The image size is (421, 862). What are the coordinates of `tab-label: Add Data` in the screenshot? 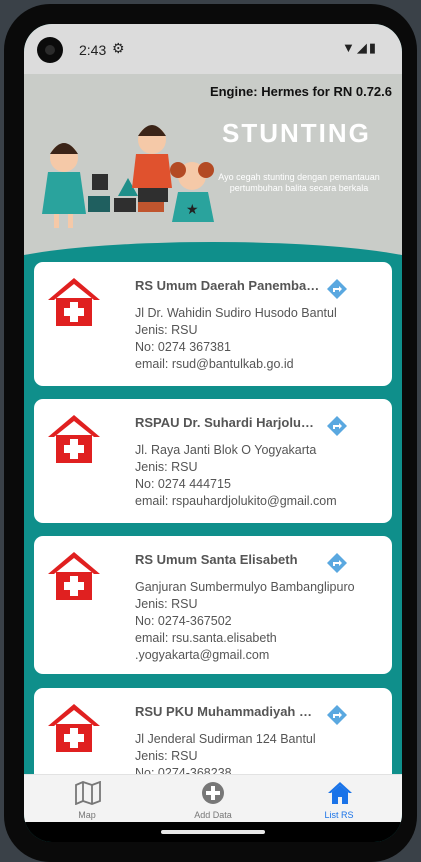 It's located at (213, 815).